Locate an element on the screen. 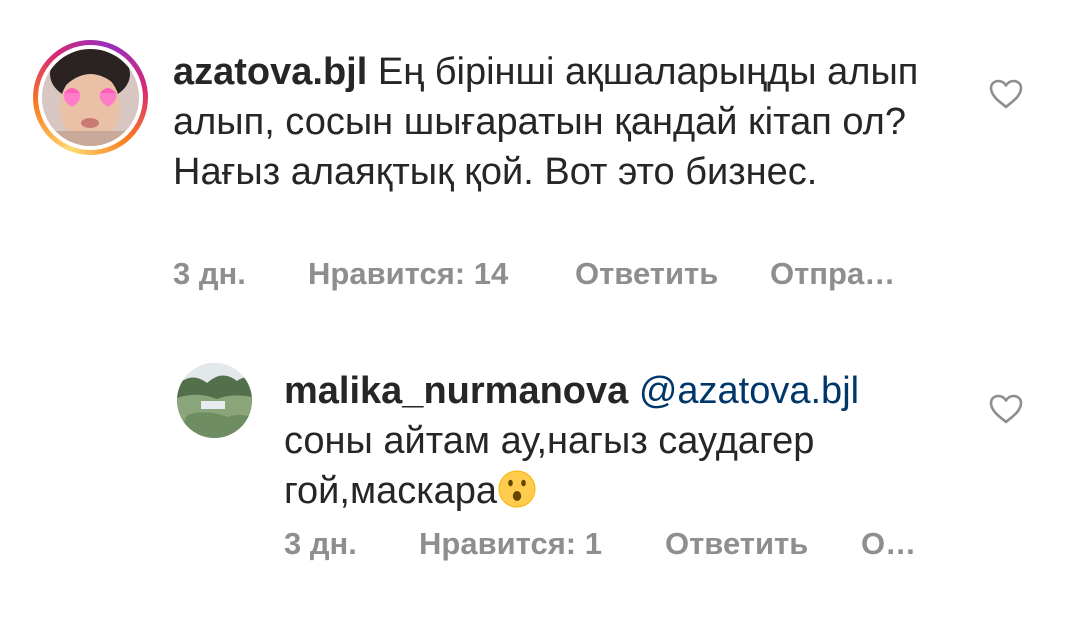 This screenshot has height=618, width=1080. comment-text: соны айтам ау,нагыз саудагер гой,маскара is located at coordinates (549, 466).